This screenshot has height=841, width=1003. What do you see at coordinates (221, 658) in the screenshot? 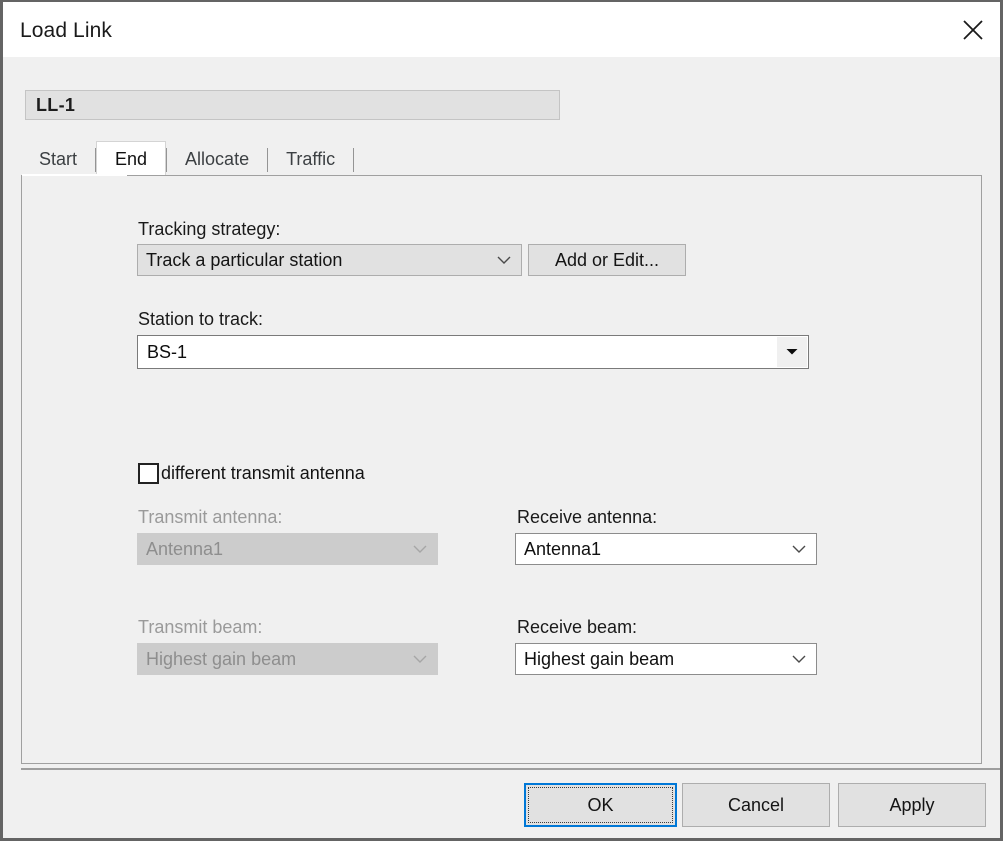
I see `transmit-beam-value: Highest gain beam` at bounding box center [221, 658].